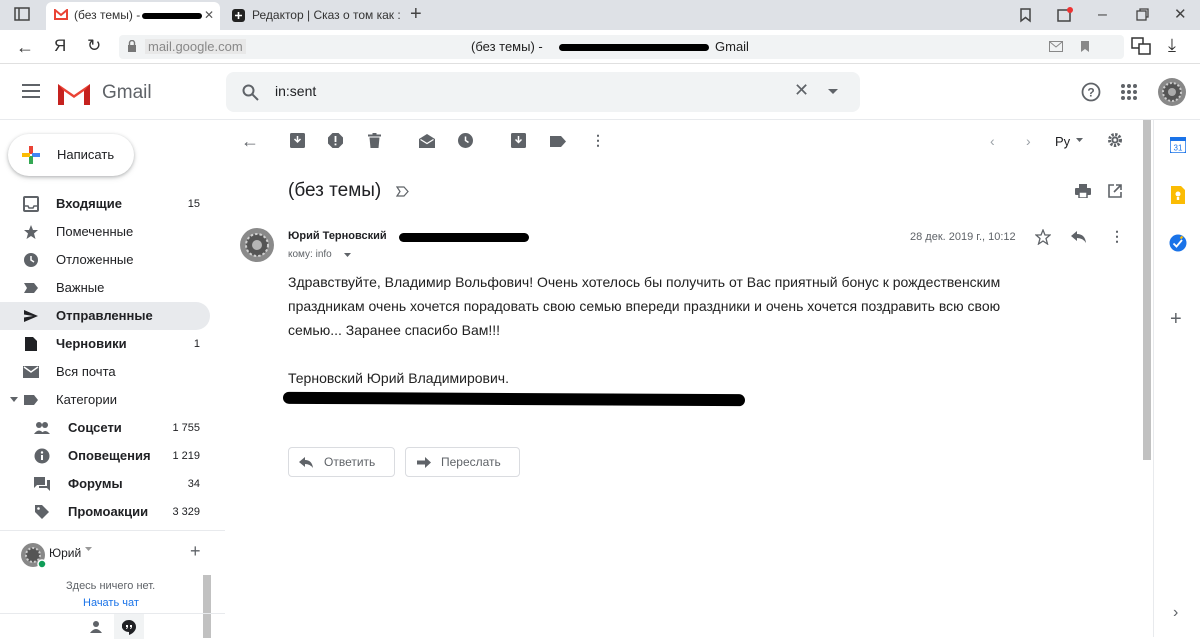 The width and height of the screenshot is (1200, 639). Describe the element at coordinates (132, 46) in the screenshot. I see `lock-icon` at that location.